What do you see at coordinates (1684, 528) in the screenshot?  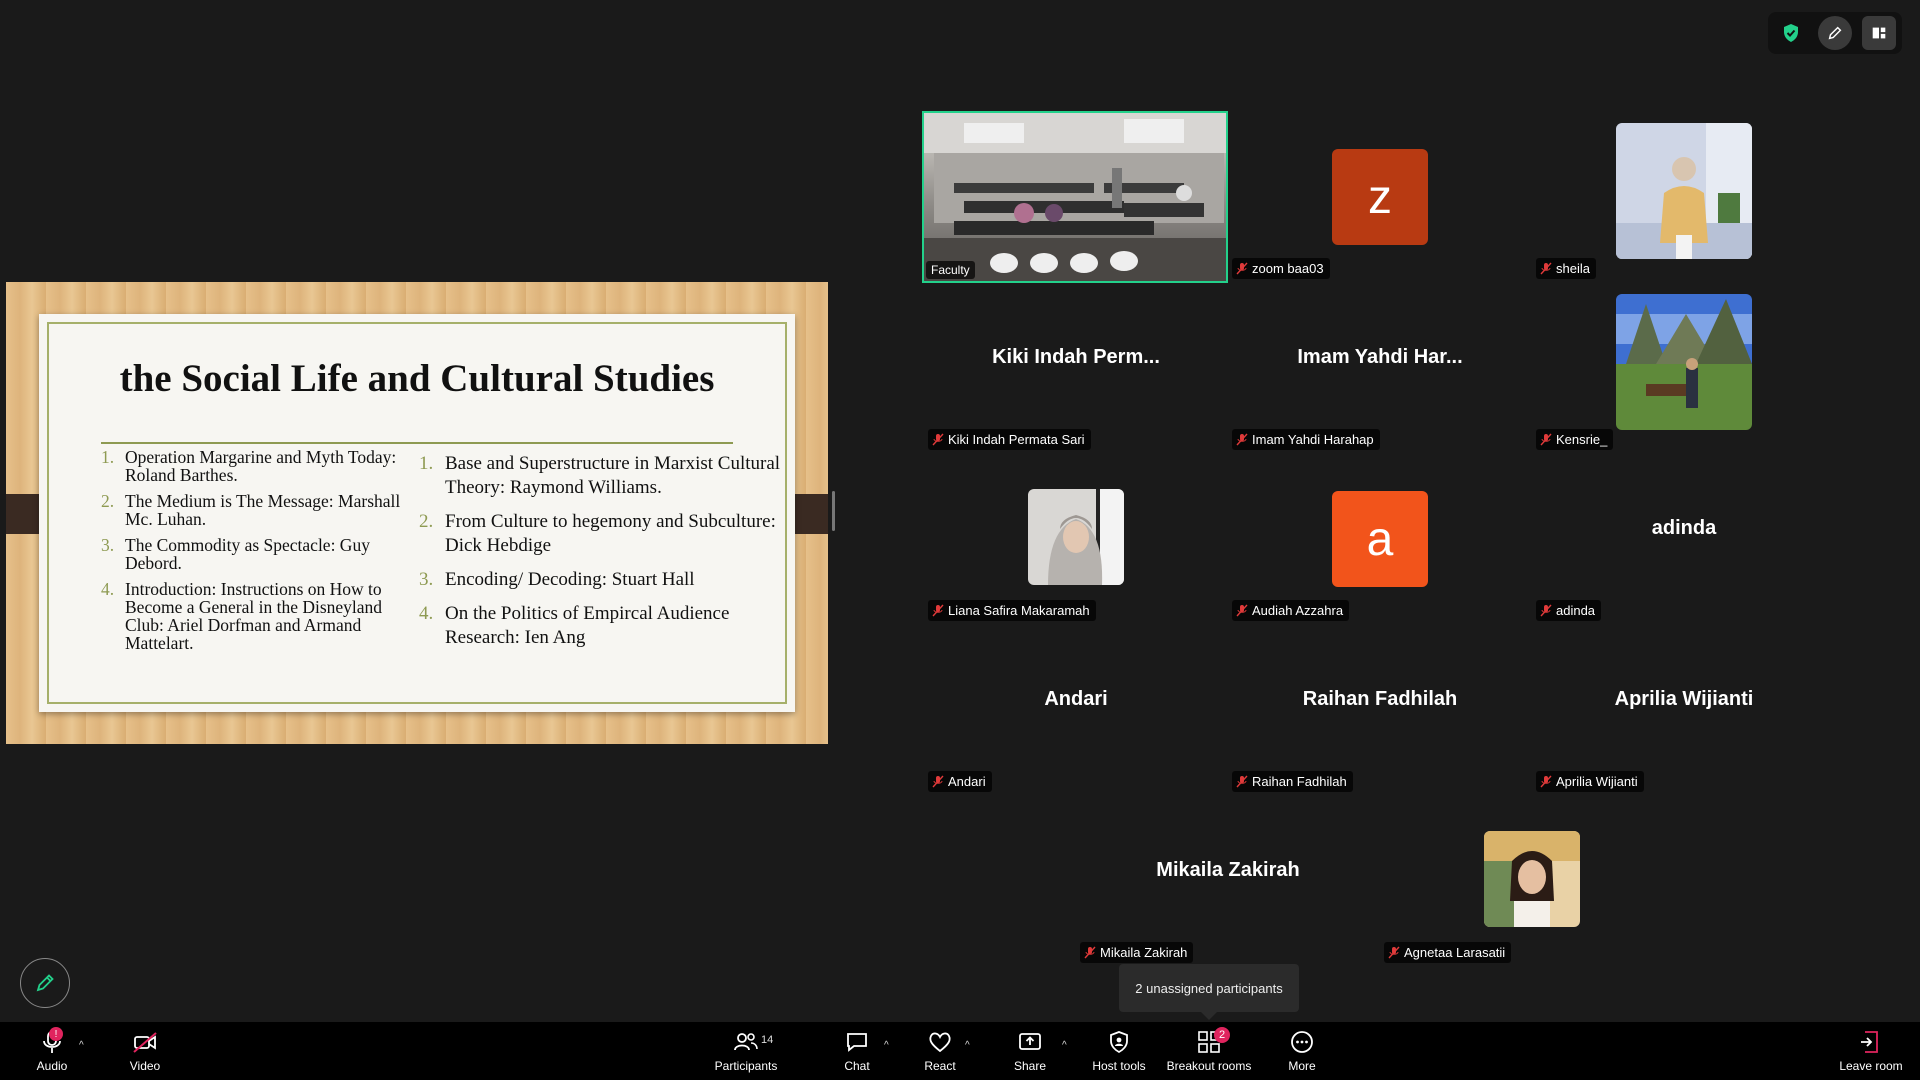 I see `participant-display-name: adinda` at bounding box center [1684, 528].